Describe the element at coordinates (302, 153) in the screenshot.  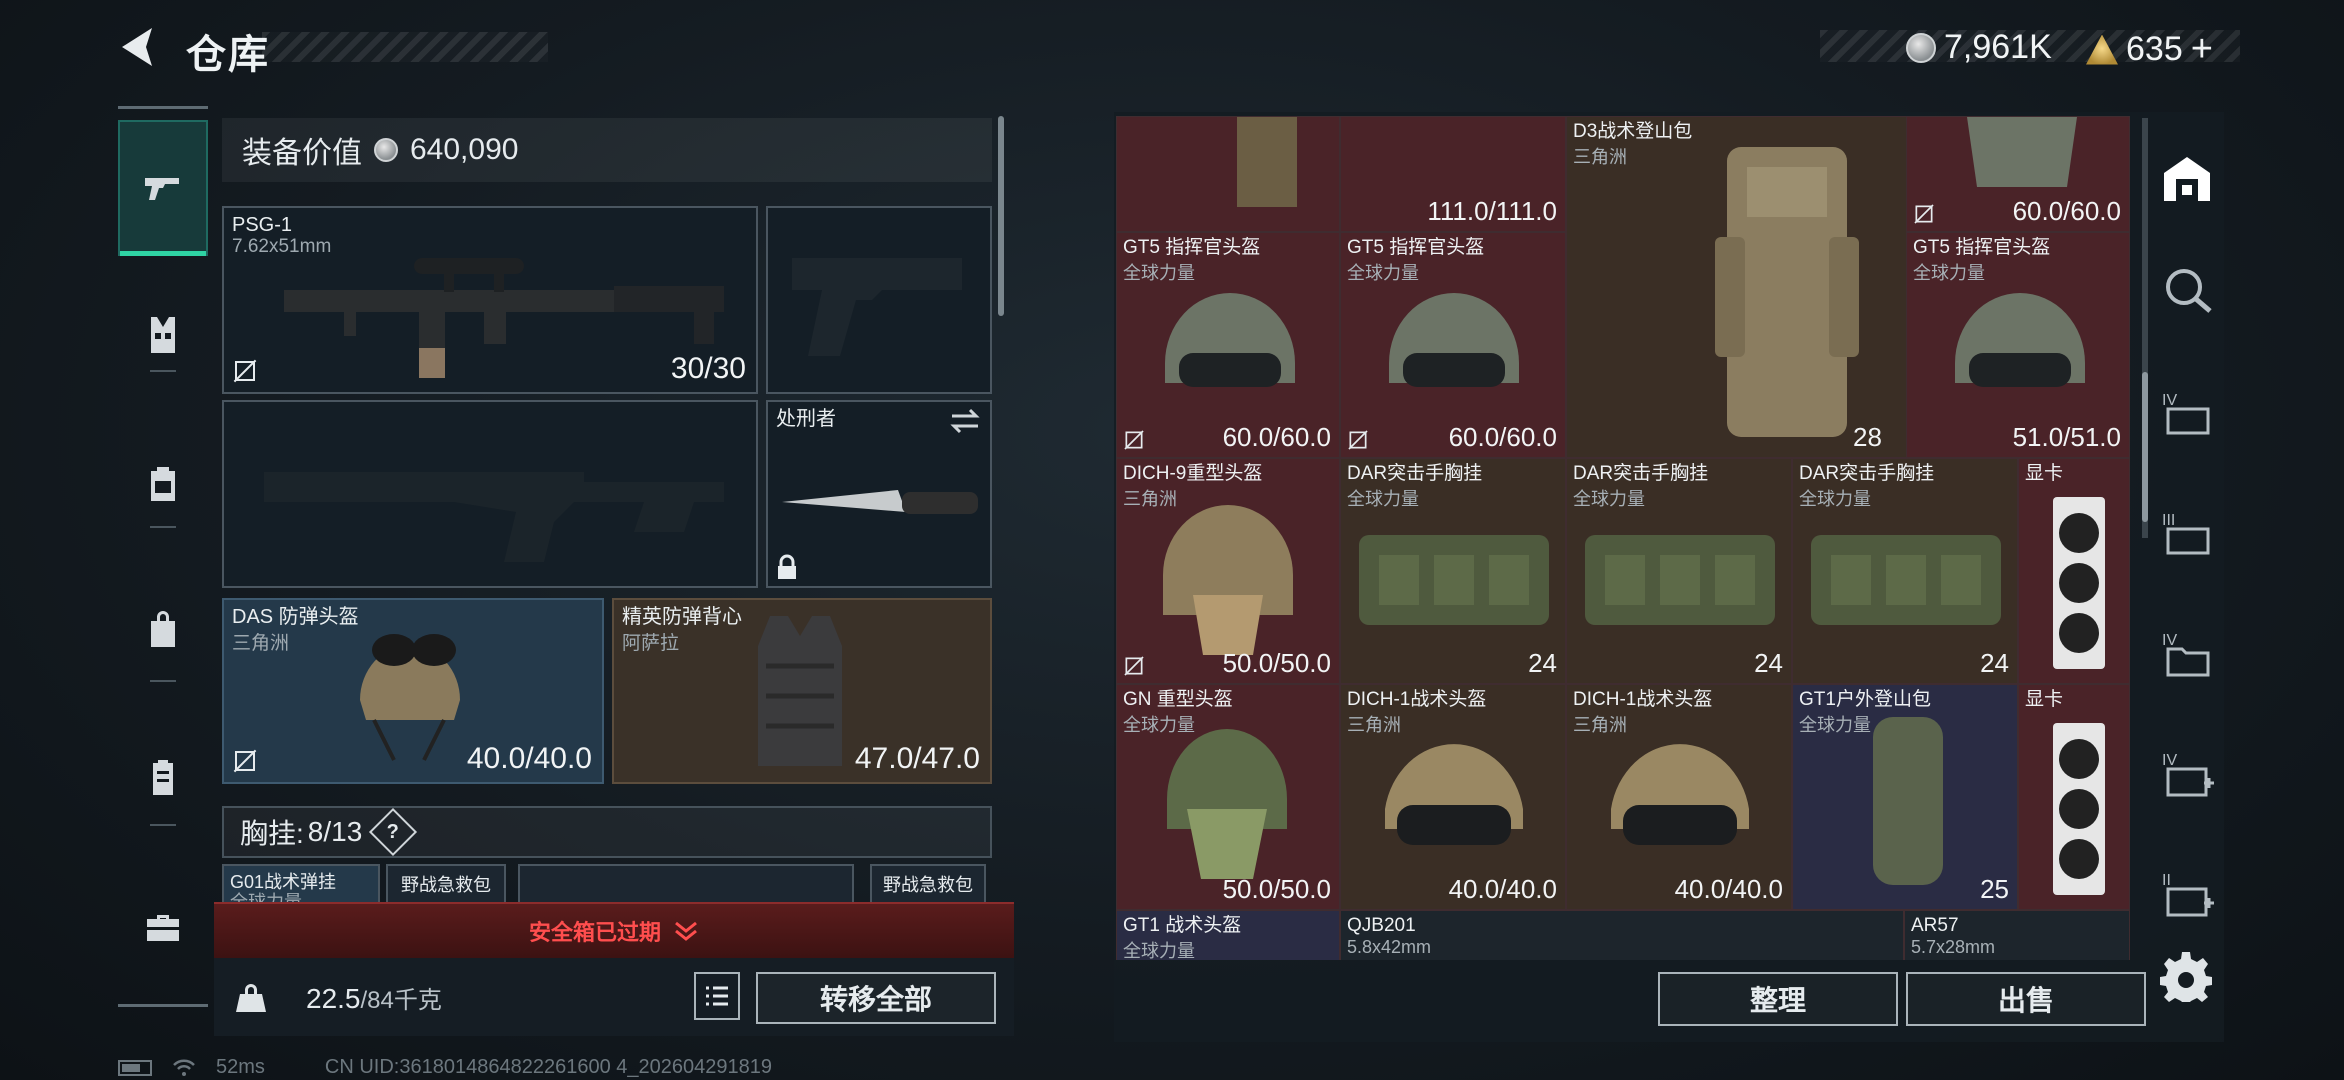
I see `equipment-value-label: 装备价值` at that location.